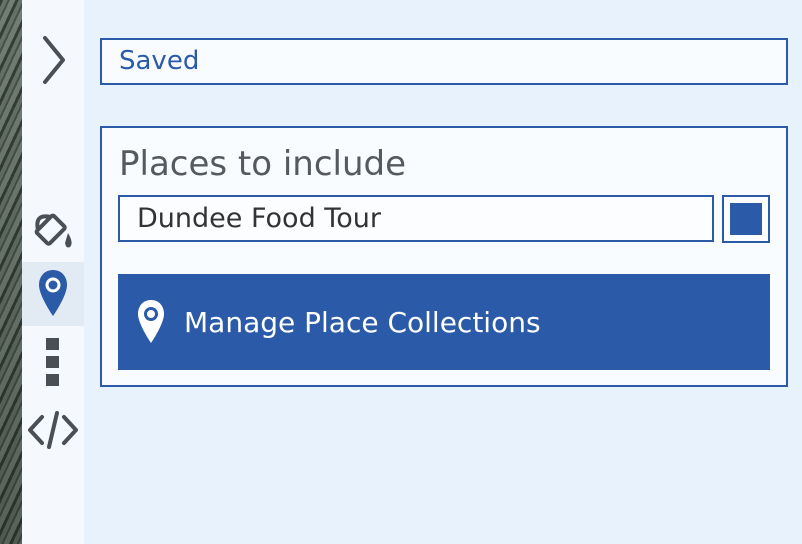 The width and height of the screenshot is (802, 544). I want to click on sidebar-item-embed, so click(53, 430).